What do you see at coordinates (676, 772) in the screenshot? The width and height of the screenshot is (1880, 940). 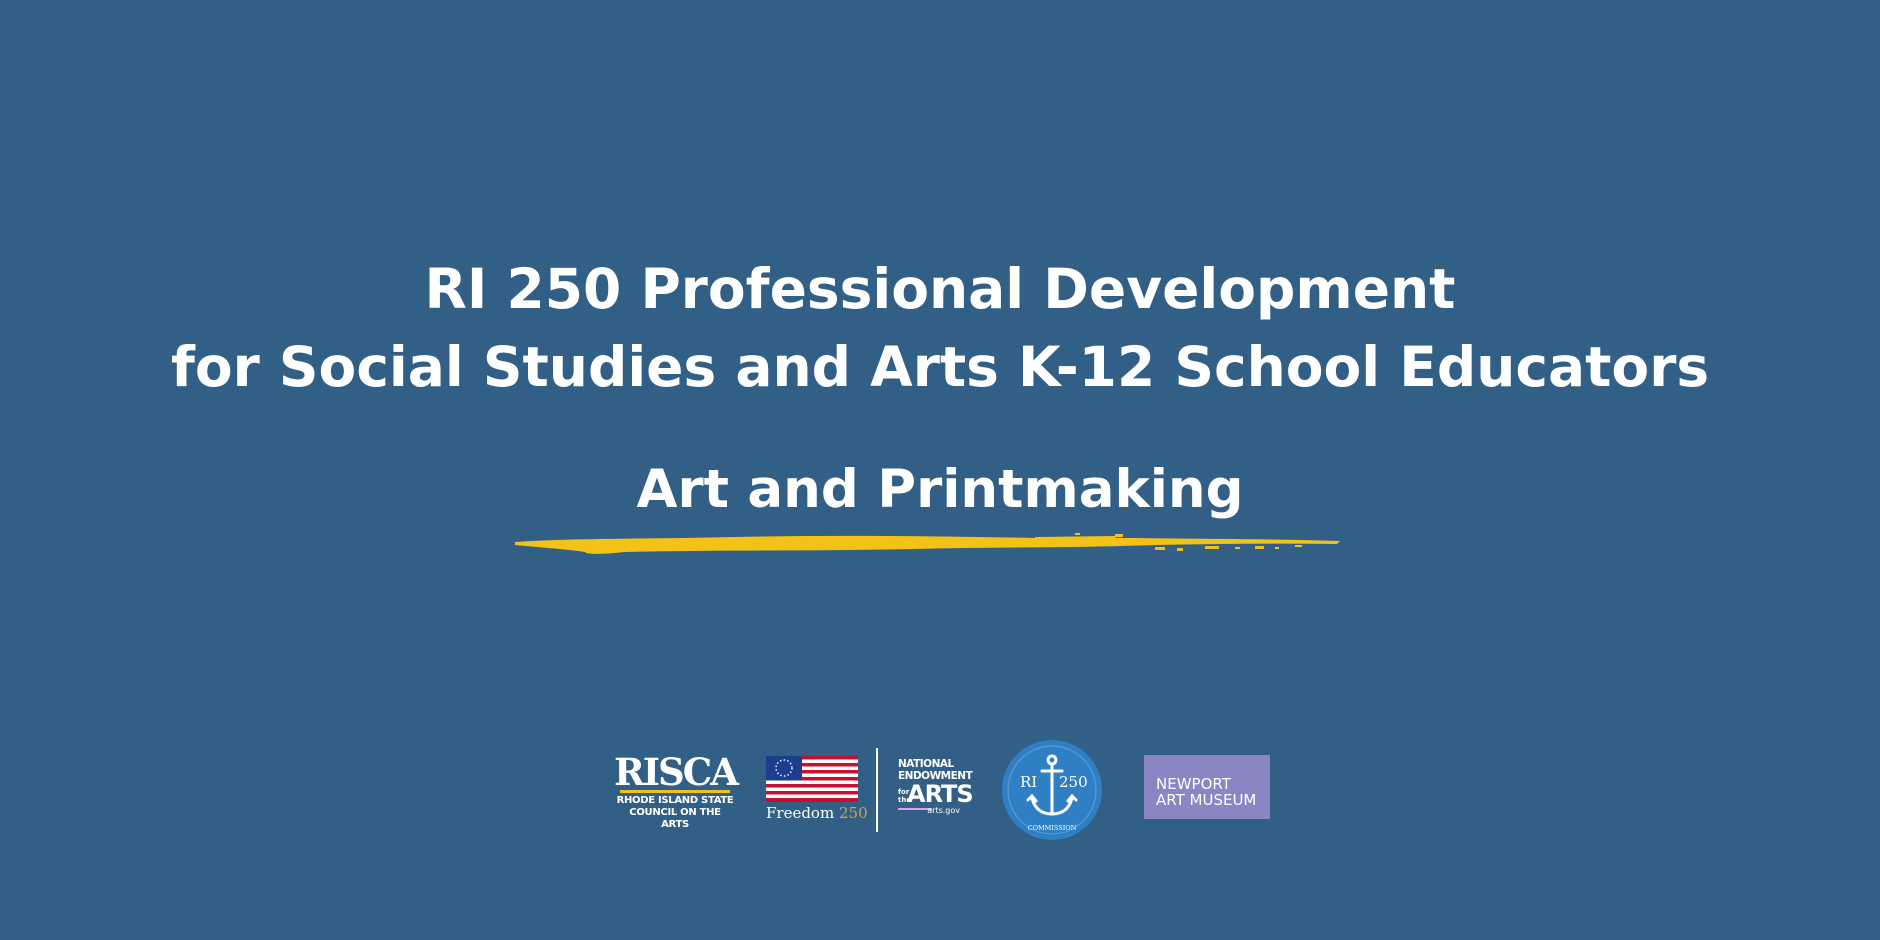 I see `risca-wordmark: RISCA` at bounding box center [676, 772].